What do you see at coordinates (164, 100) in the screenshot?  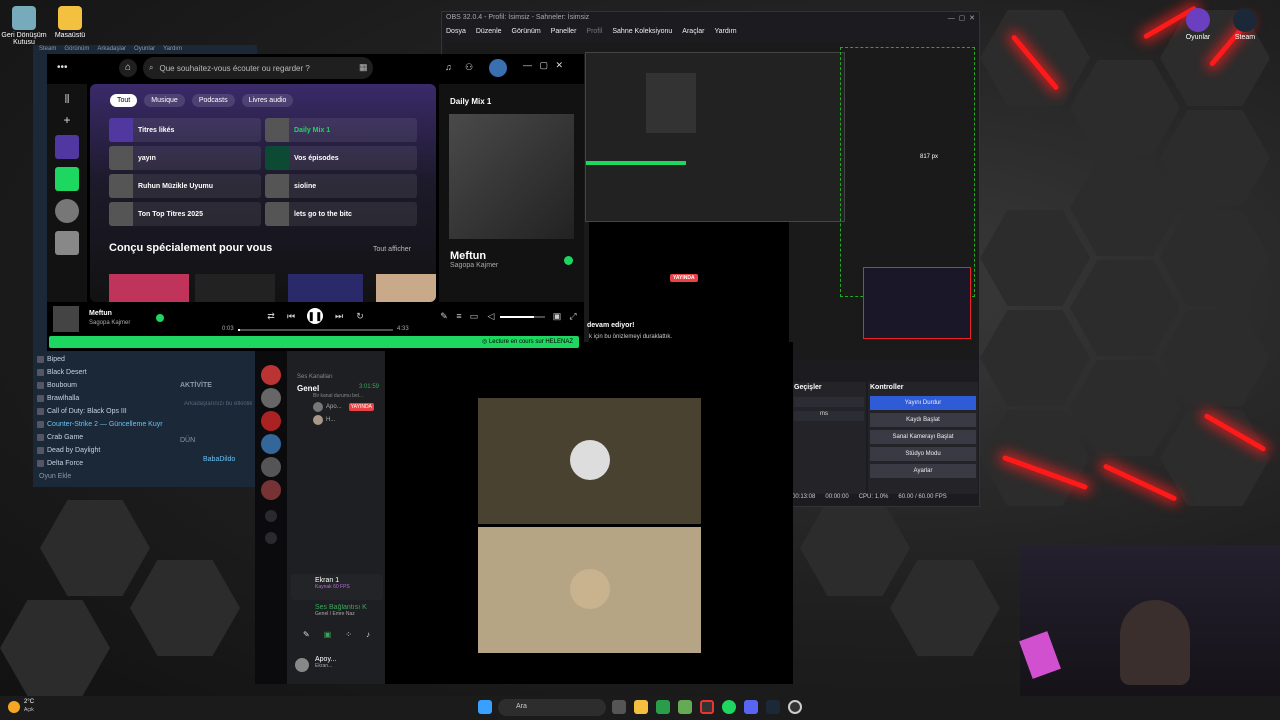 I see `chip-music: Musique` at bounding box center [164, 100].